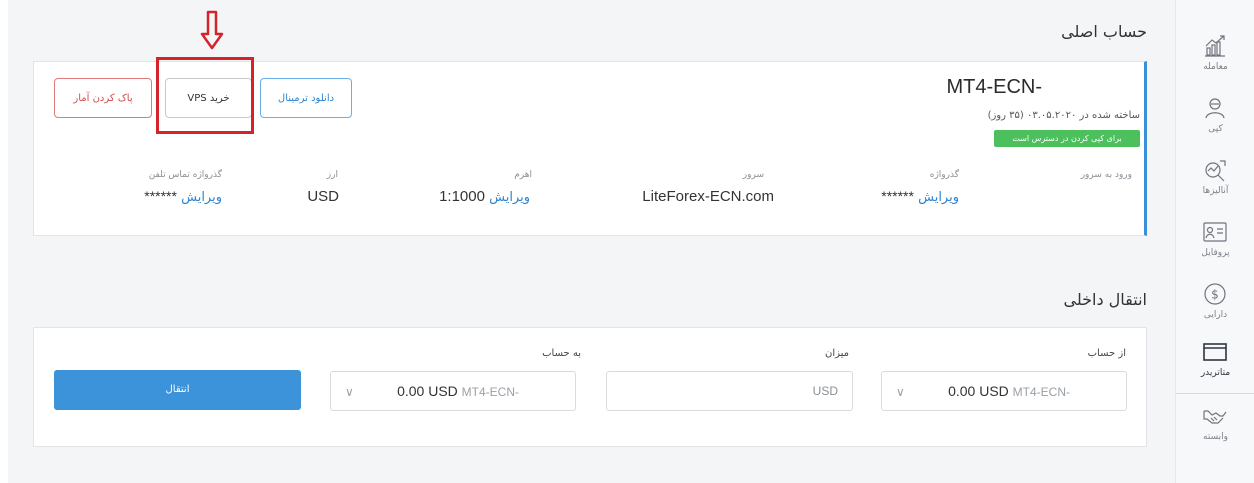 Image resolution: width=1254 pixels, height=483 pixels. I want to click on to-account-select: ∨ 0.00 USD MT4-ECN-, so click(453, 391).